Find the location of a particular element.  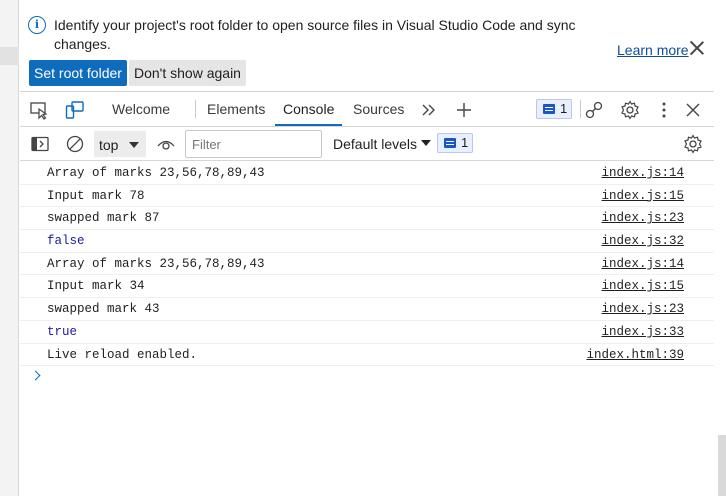

log-levels-dropdown: Default levels is located at coordinates (382, 144).